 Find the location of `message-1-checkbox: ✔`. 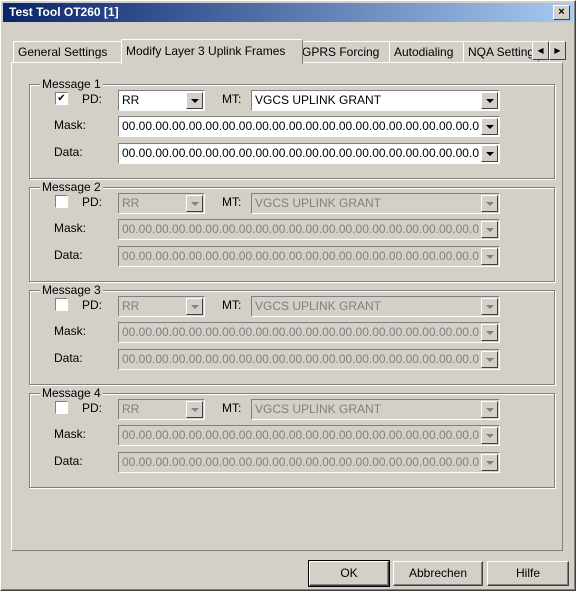

message-1-checkbox: ✔ is located at coordinates (61, 98).